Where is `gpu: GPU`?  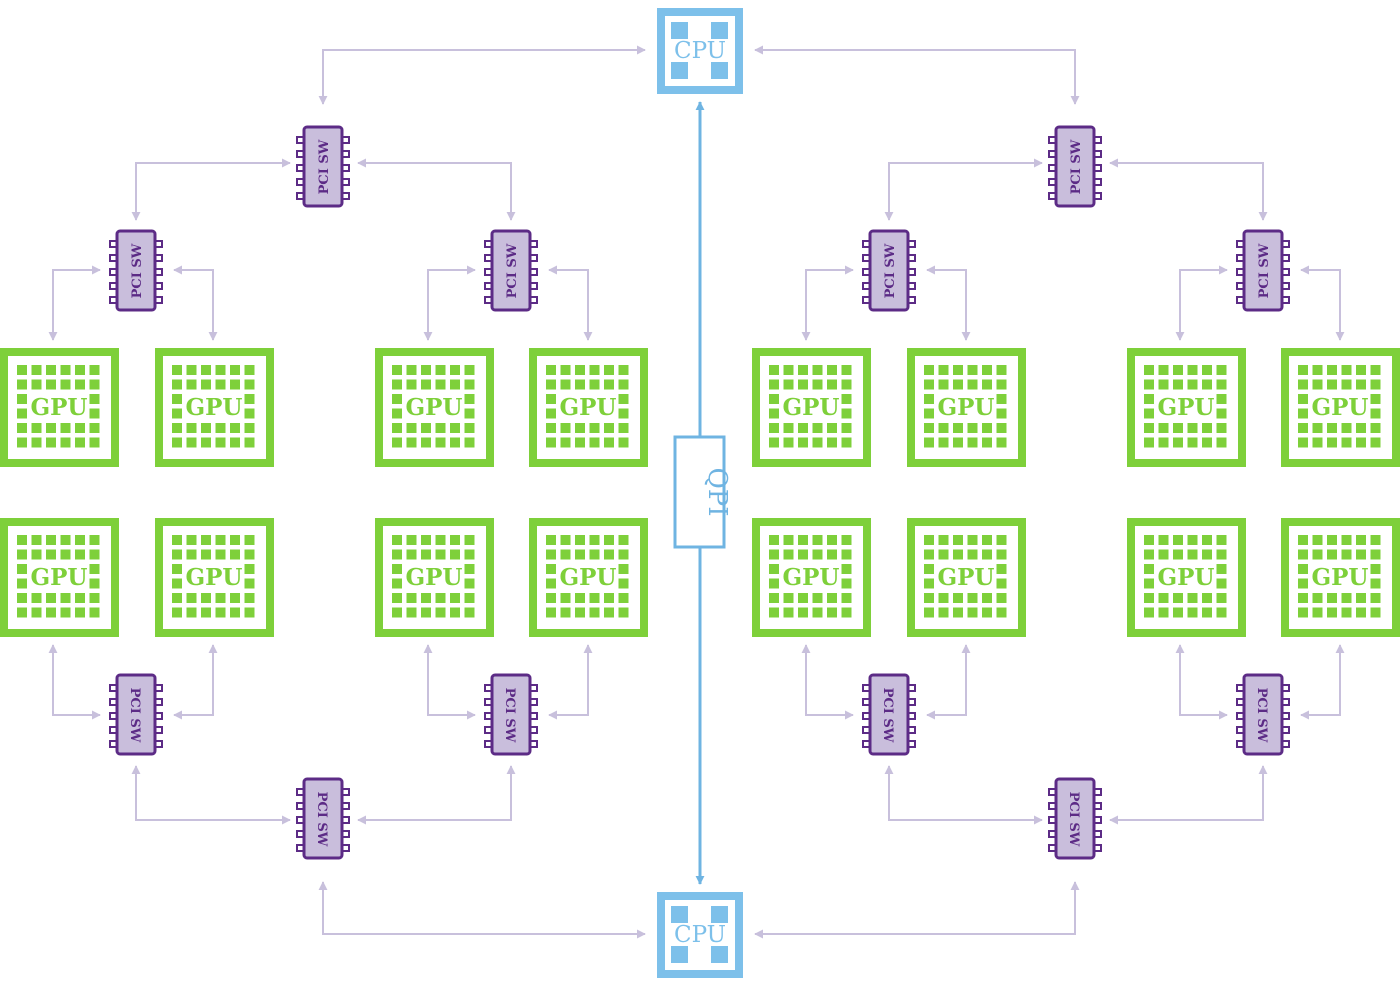 gpu: GPU is located at coordinates (588, 577).